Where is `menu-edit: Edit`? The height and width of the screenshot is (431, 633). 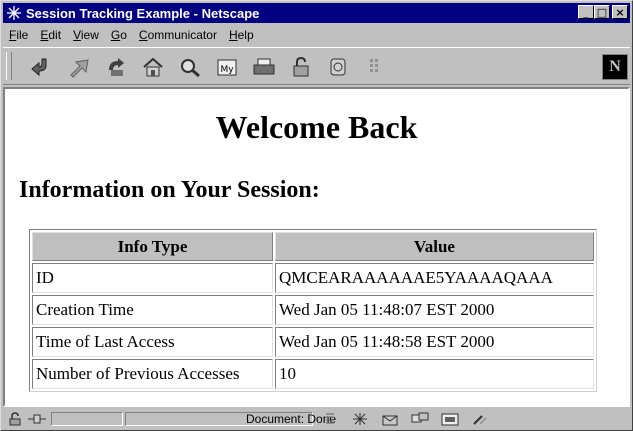 menu-edit: Edit is located at coordinates (50, 35).